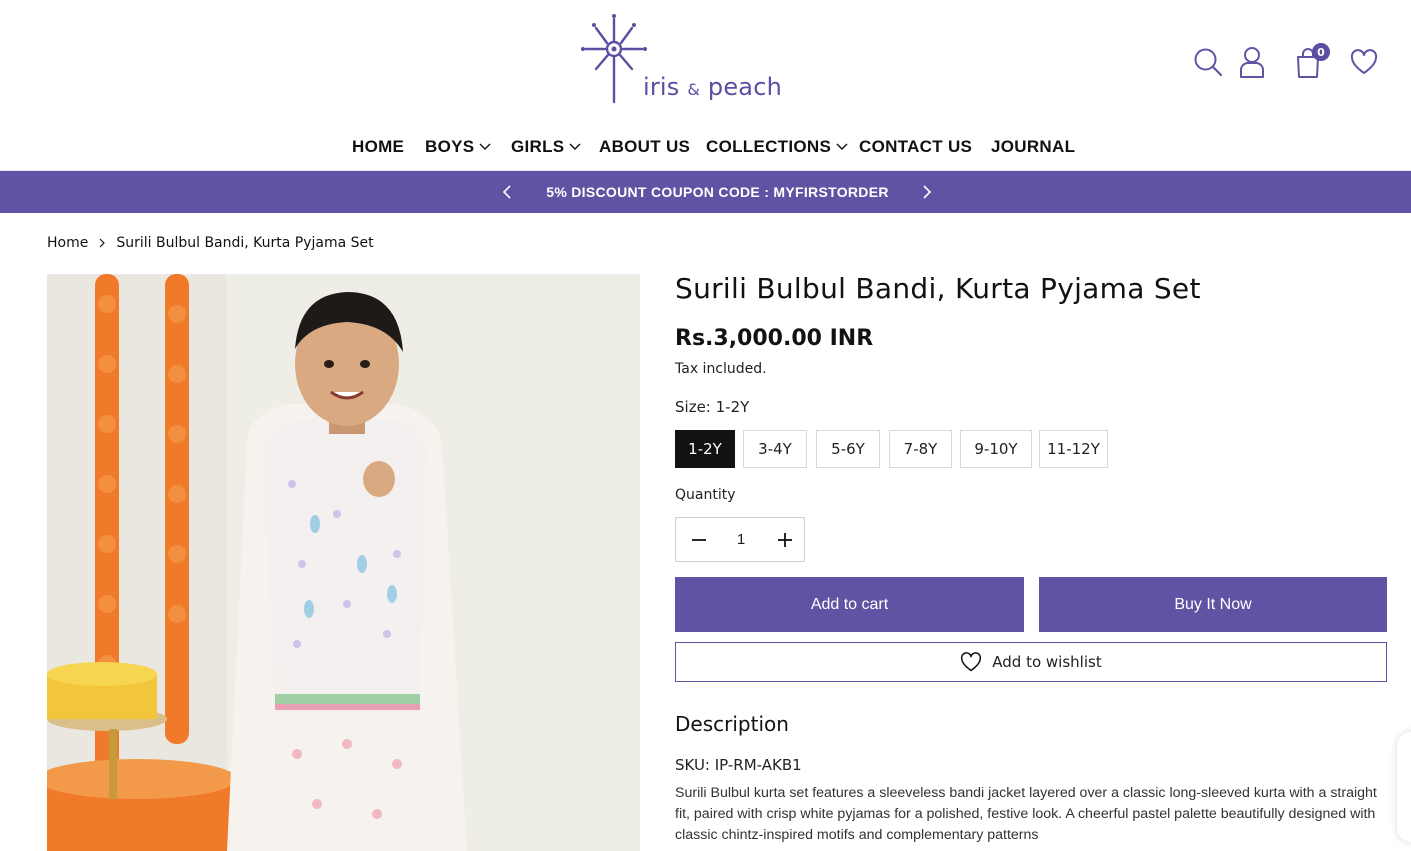 The image size is (1411, 851). What do you see at coordinates (849, 604) in the screenshot?
I see `add-to-cart-button: Add to cart` at bounding box center [849, 604].